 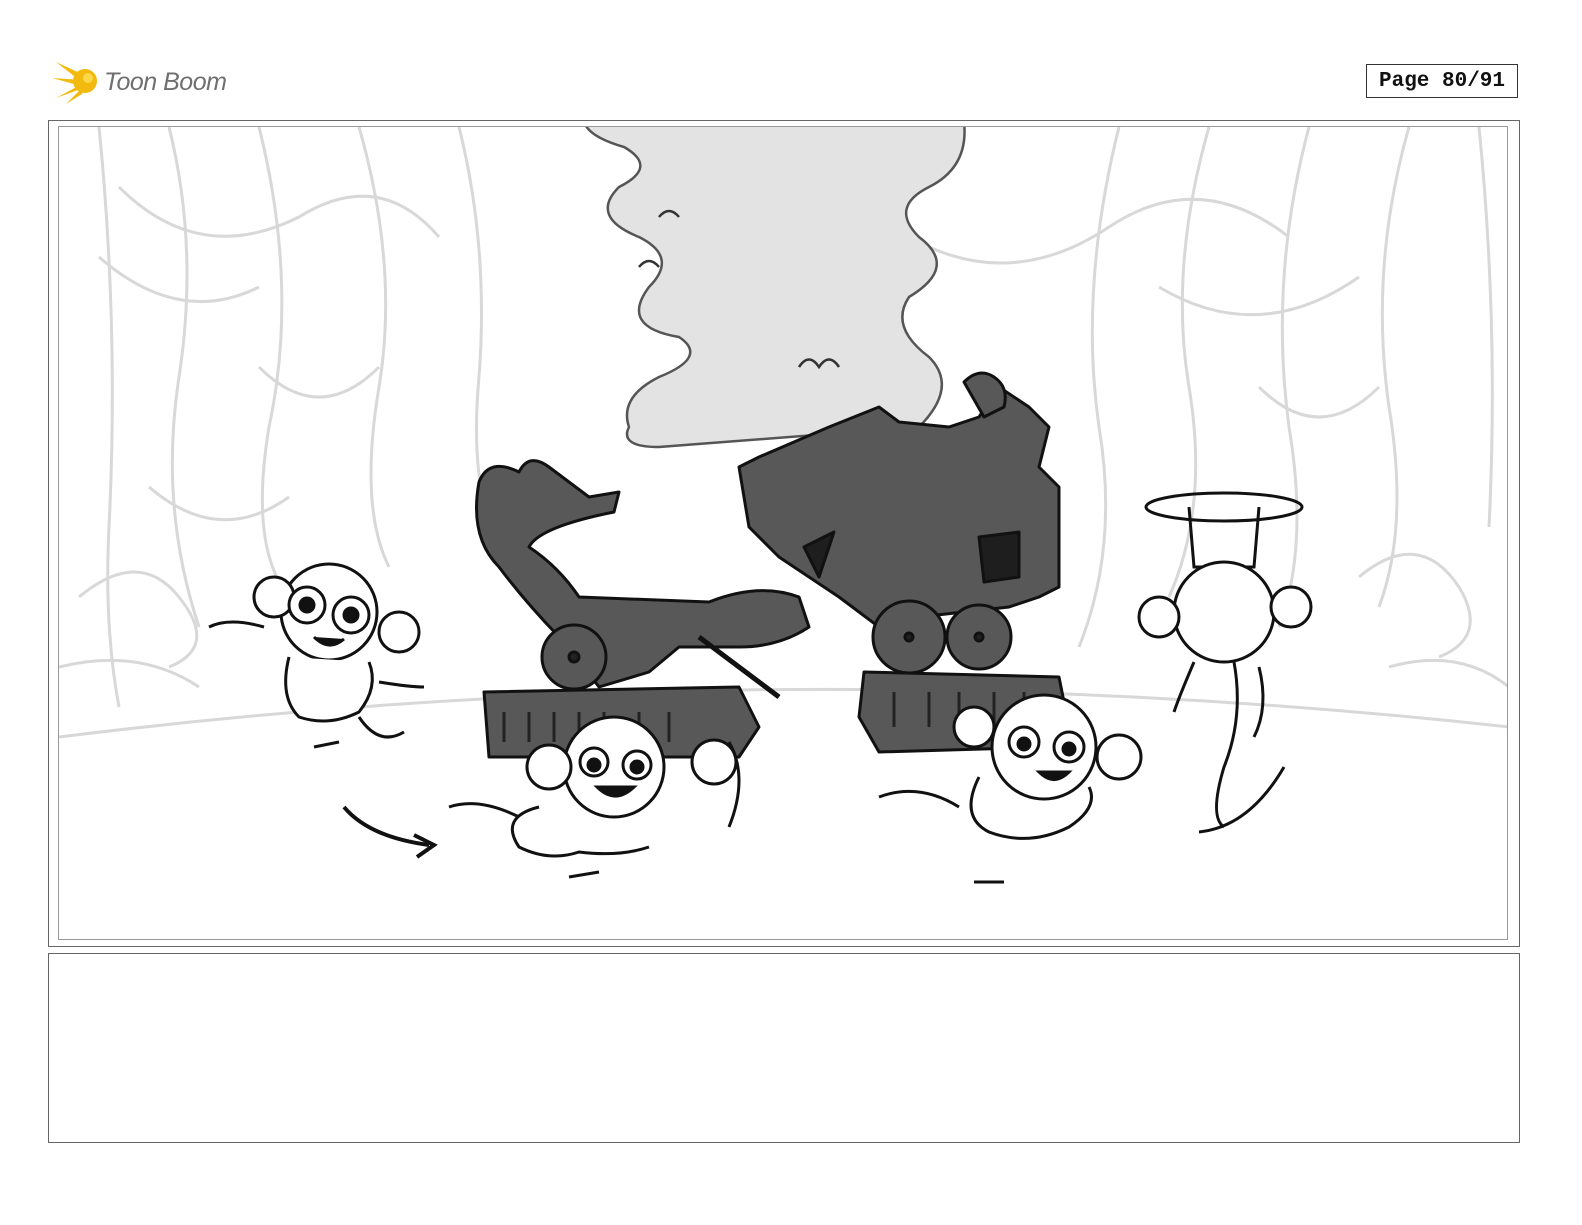 What do you see at coordinates (1442, 81) in the screenshot?
I see `page-number-label: Page 80/91` at bounding box center [1442, 81].